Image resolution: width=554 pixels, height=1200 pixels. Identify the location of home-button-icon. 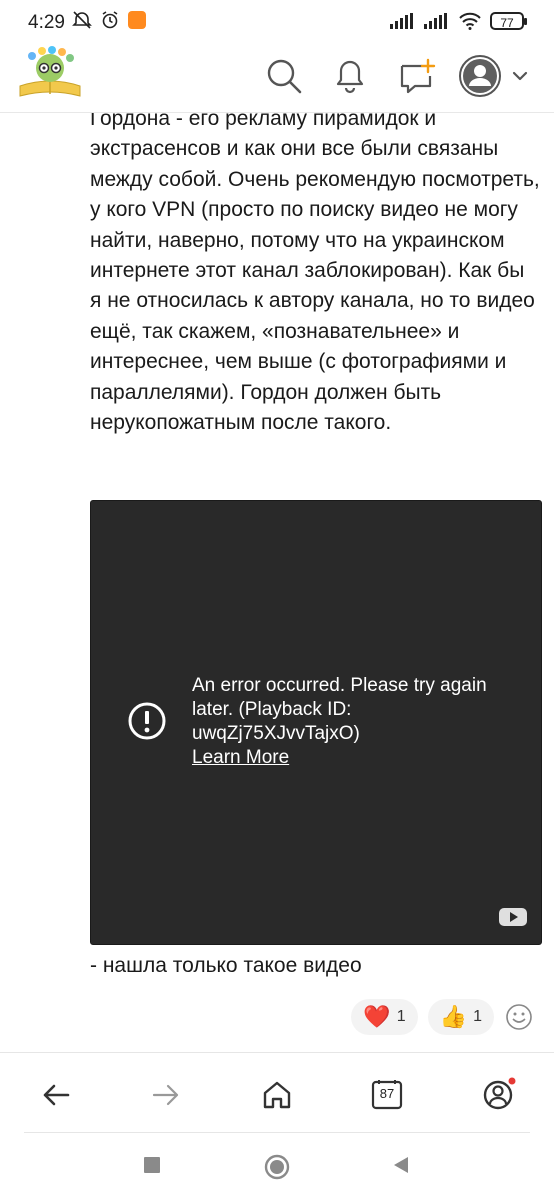
(277, 1167).